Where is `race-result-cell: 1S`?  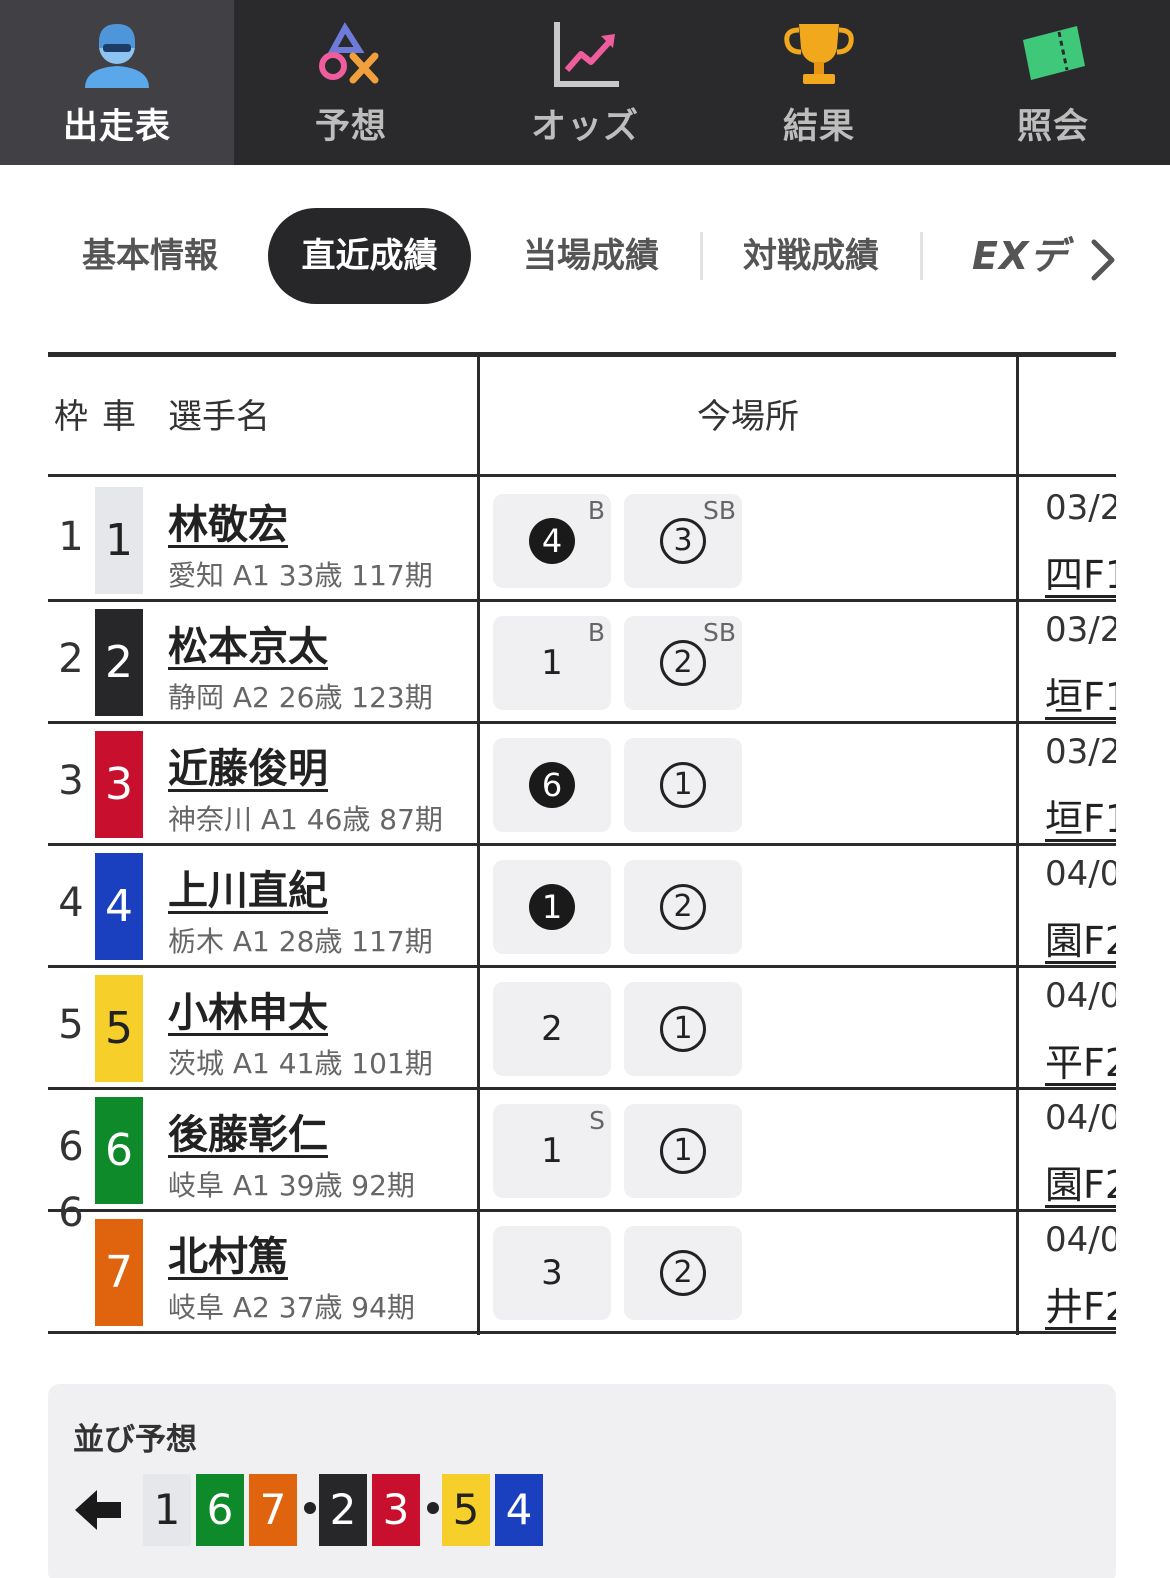
race-result-cell: 1S is located at coordinates (552, 1151).